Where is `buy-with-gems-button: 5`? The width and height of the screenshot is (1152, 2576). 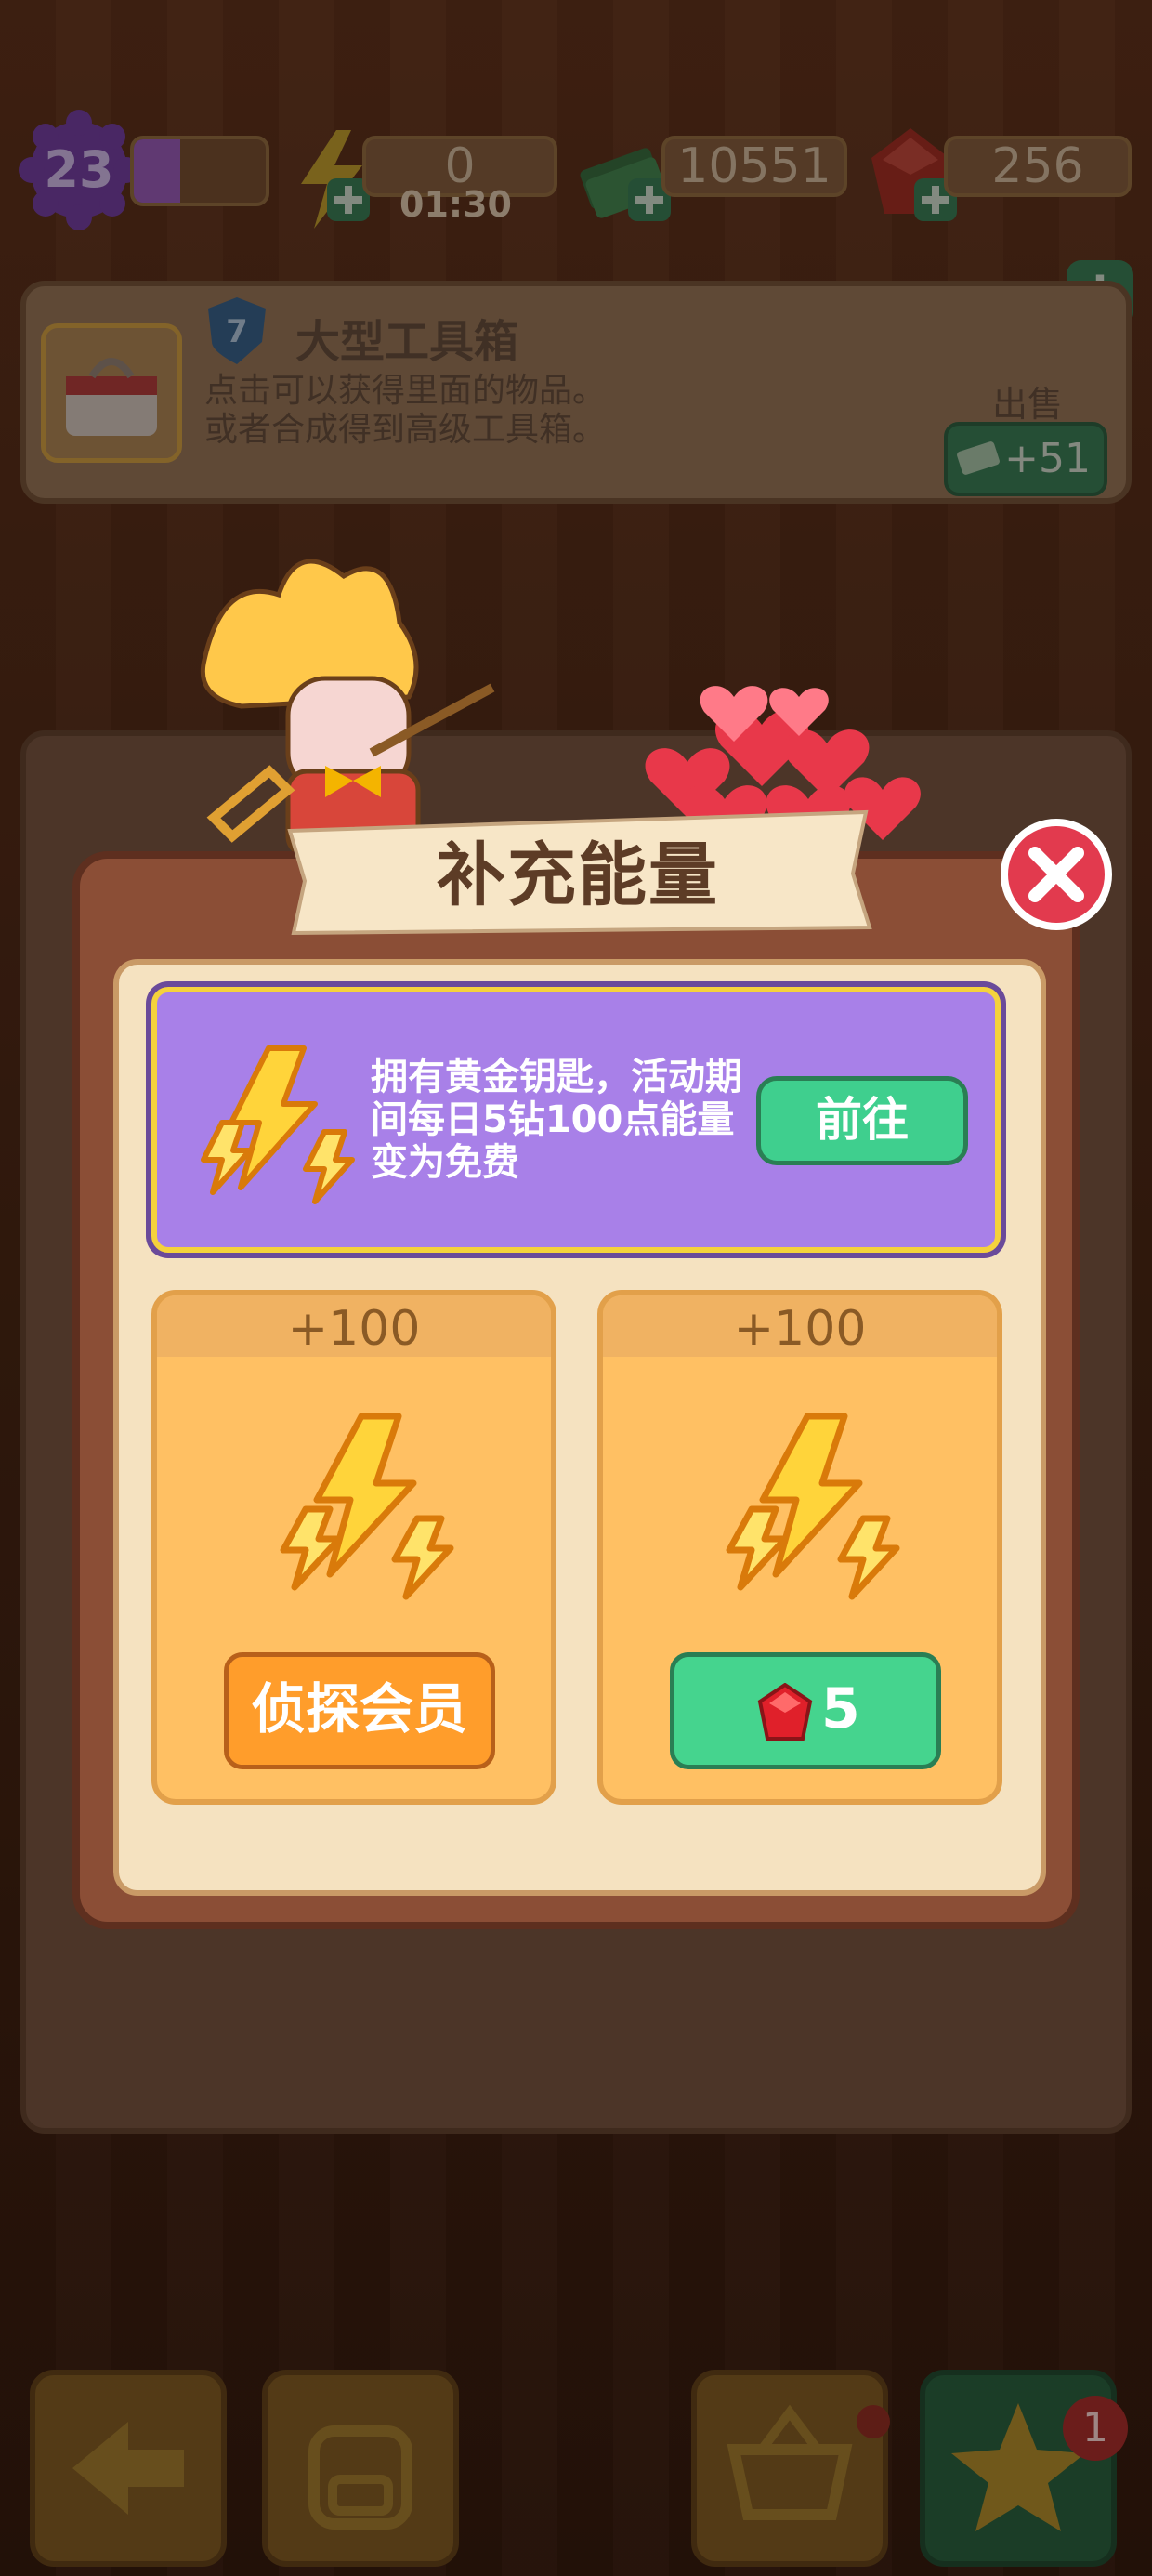
buy-with-gems-button: 5 is located at coordinates (805, 1710).